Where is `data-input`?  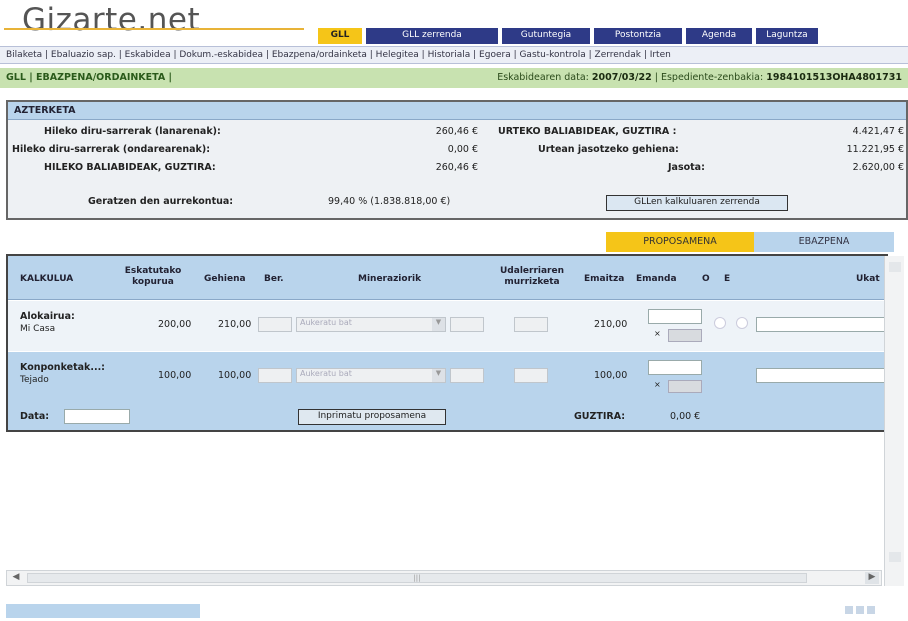
data-input is located at coordinates (97, 416).